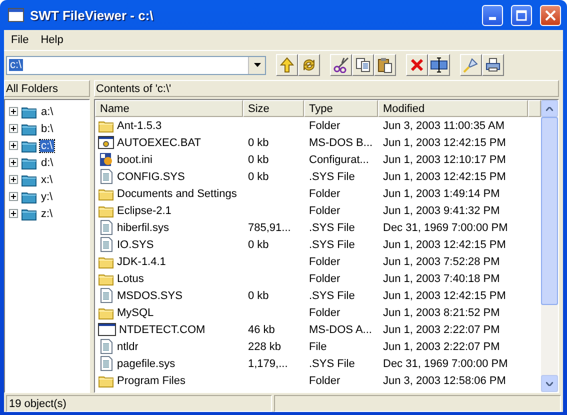 This screenshot has width=567, height=415. I want to click on delete-button, so click(417, 65).